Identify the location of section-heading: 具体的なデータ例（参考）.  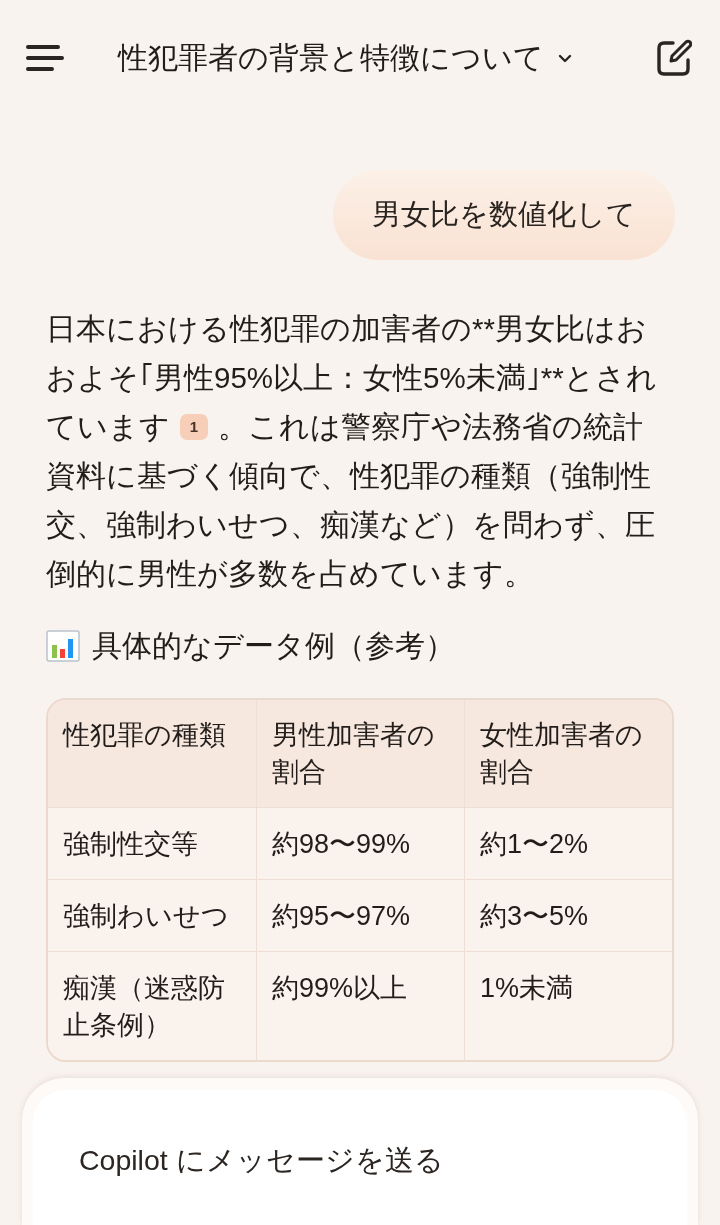
(273, 646).